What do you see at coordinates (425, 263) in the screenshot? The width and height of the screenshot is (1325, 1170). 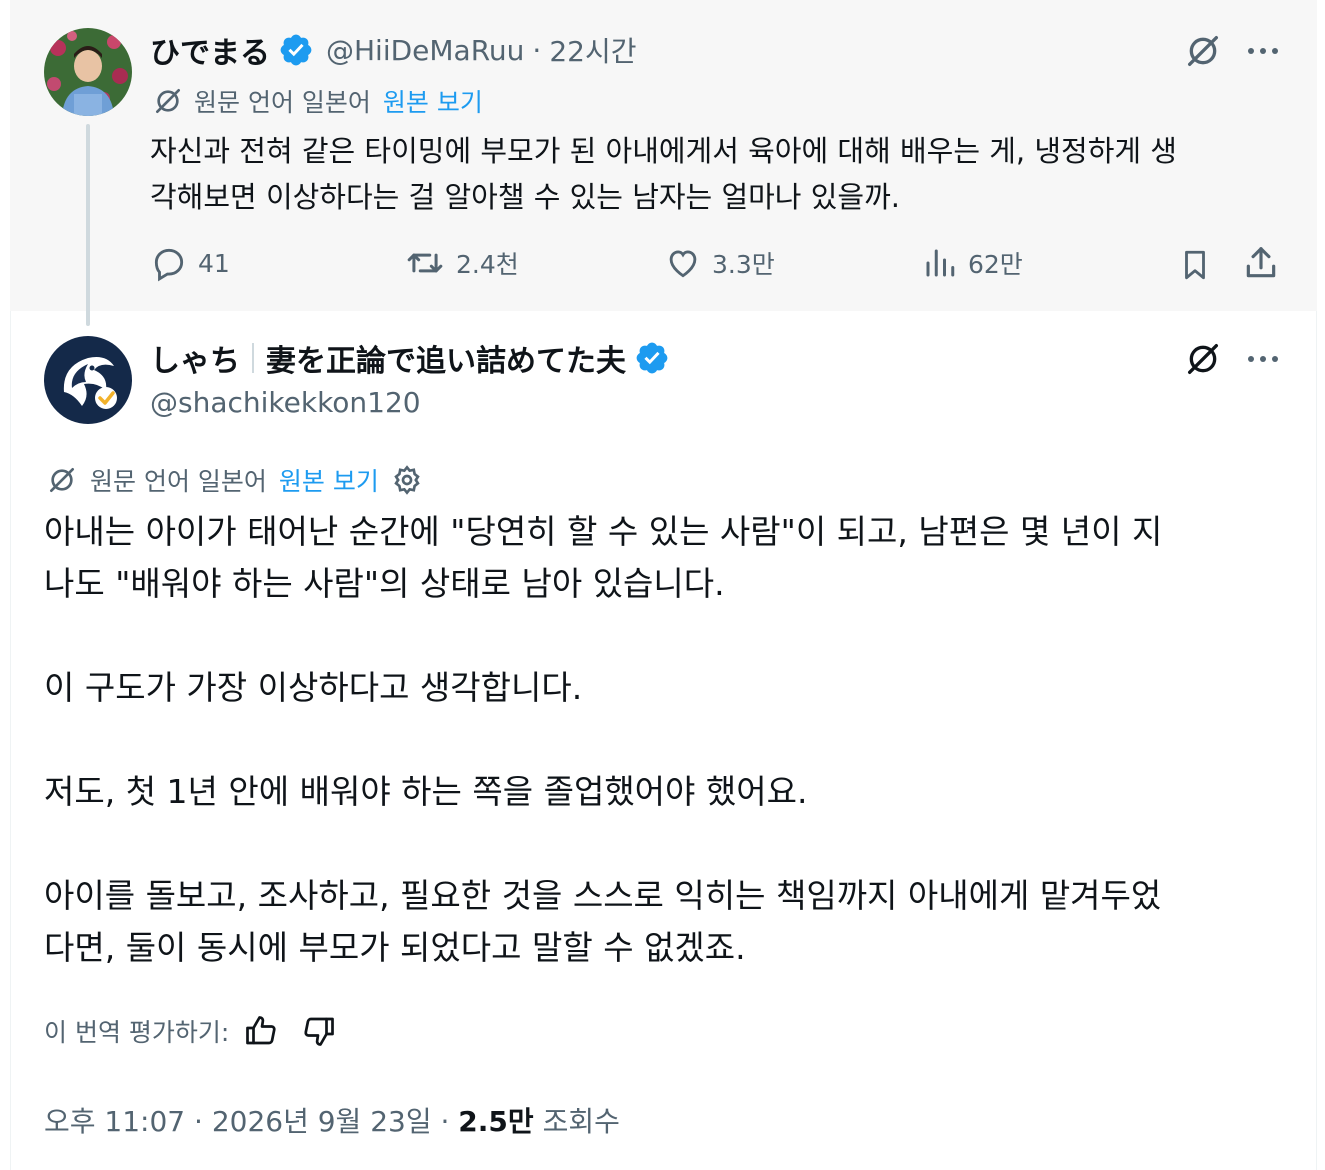 I see `repost-icon` at bounding box center [425, 263].